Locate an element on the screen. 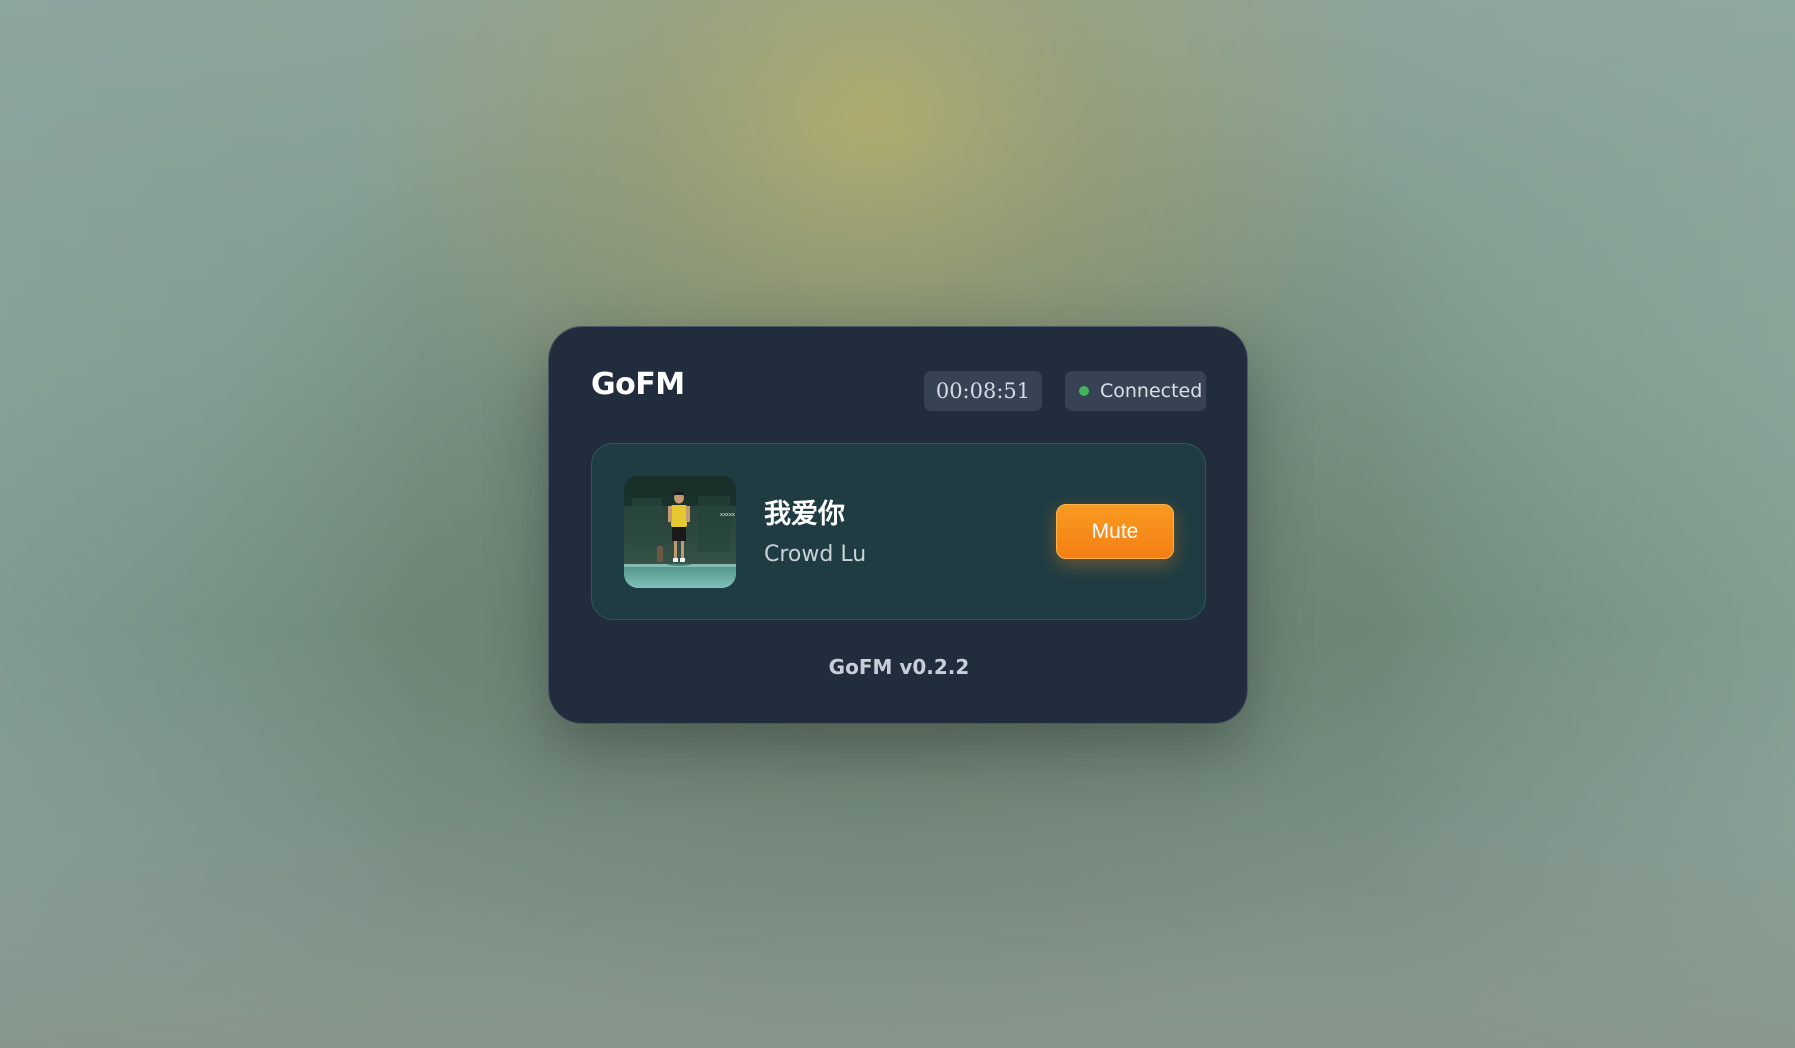 This screenshot has width=1795, height=1048. version-label: GoFM v0.2.2 is located at coordinates (899, 667).